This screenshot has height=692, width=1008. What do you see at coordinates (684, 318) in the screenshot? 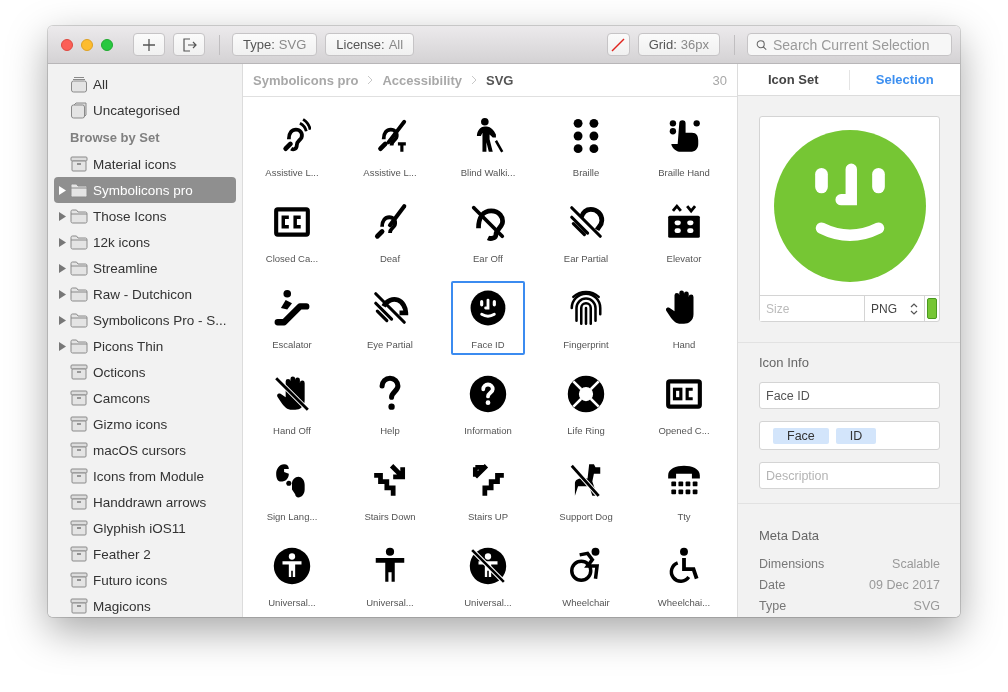
I see `icon-tile: Hand` at bounding box center [684, 318].